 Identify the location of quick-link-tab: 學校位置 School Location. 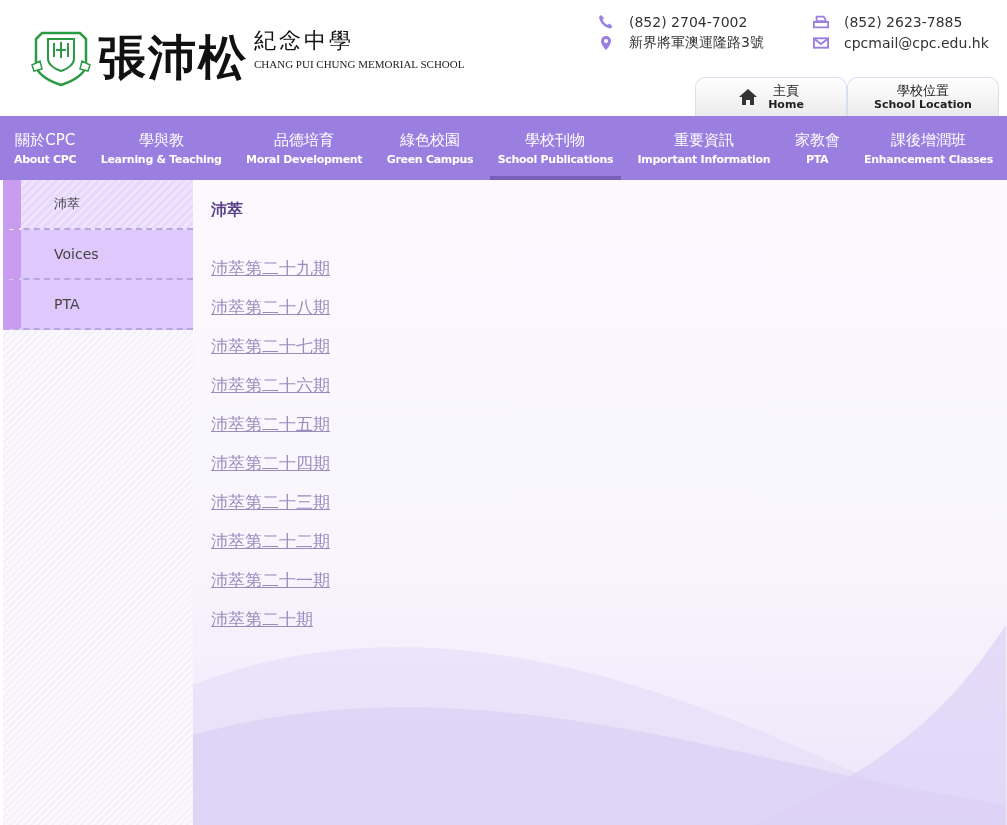
(923, 96).